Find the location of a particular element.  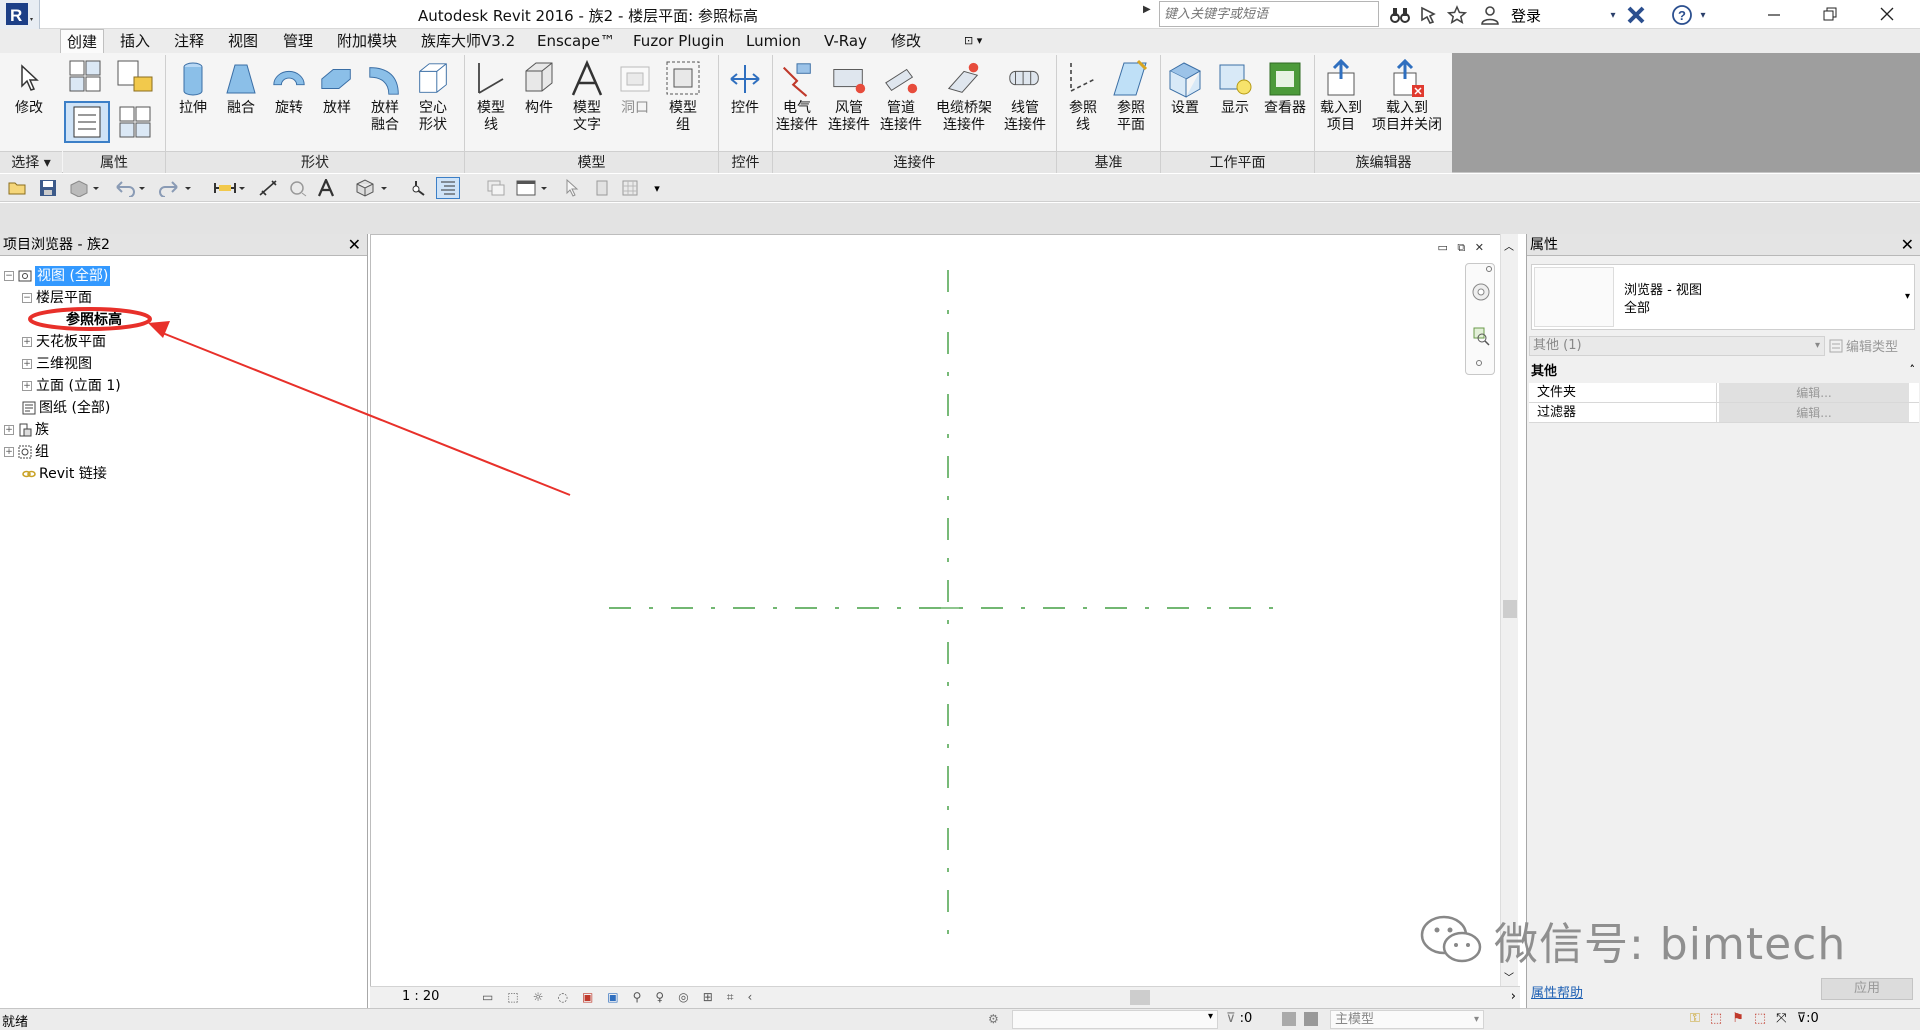

binoculars-icon is located at coordinates (1400, 15).